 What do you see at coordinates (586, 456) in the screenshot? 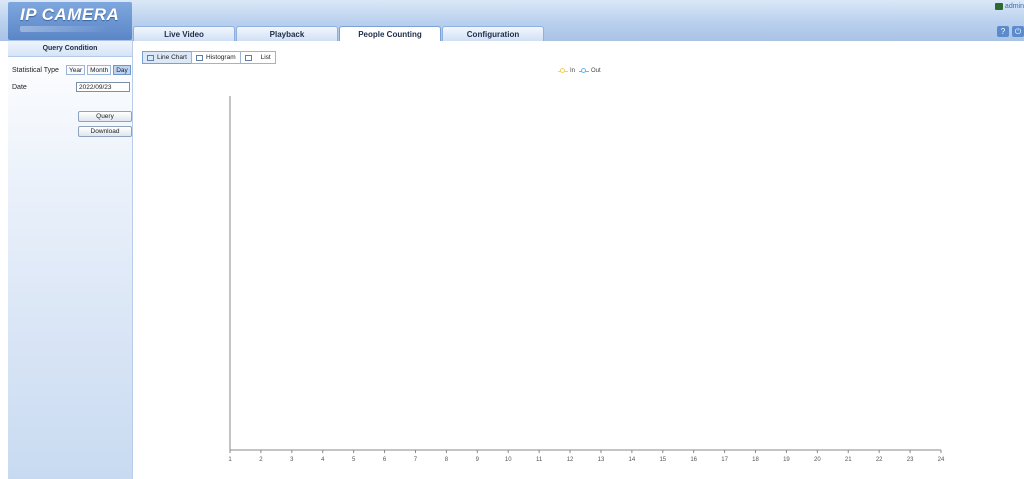
I see `chart-x-ticks: 1 2 3 4 5 6 7 8 9 10 11 12 13 14 15 16 17 18 19 20 21 22 23 24` at bounding box center [586, 456].